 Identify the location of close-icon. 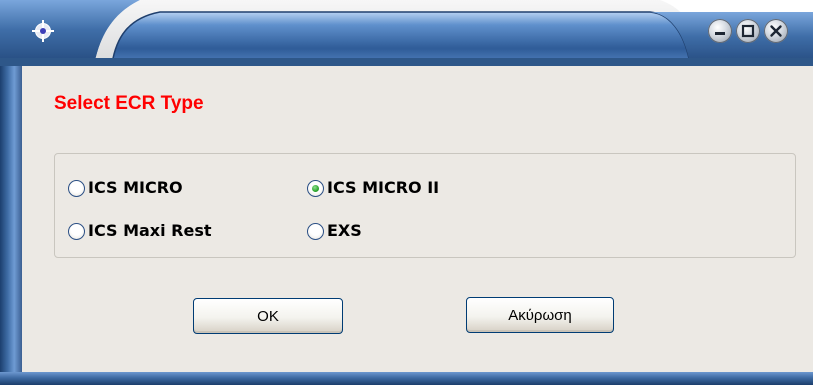
(776, 31).